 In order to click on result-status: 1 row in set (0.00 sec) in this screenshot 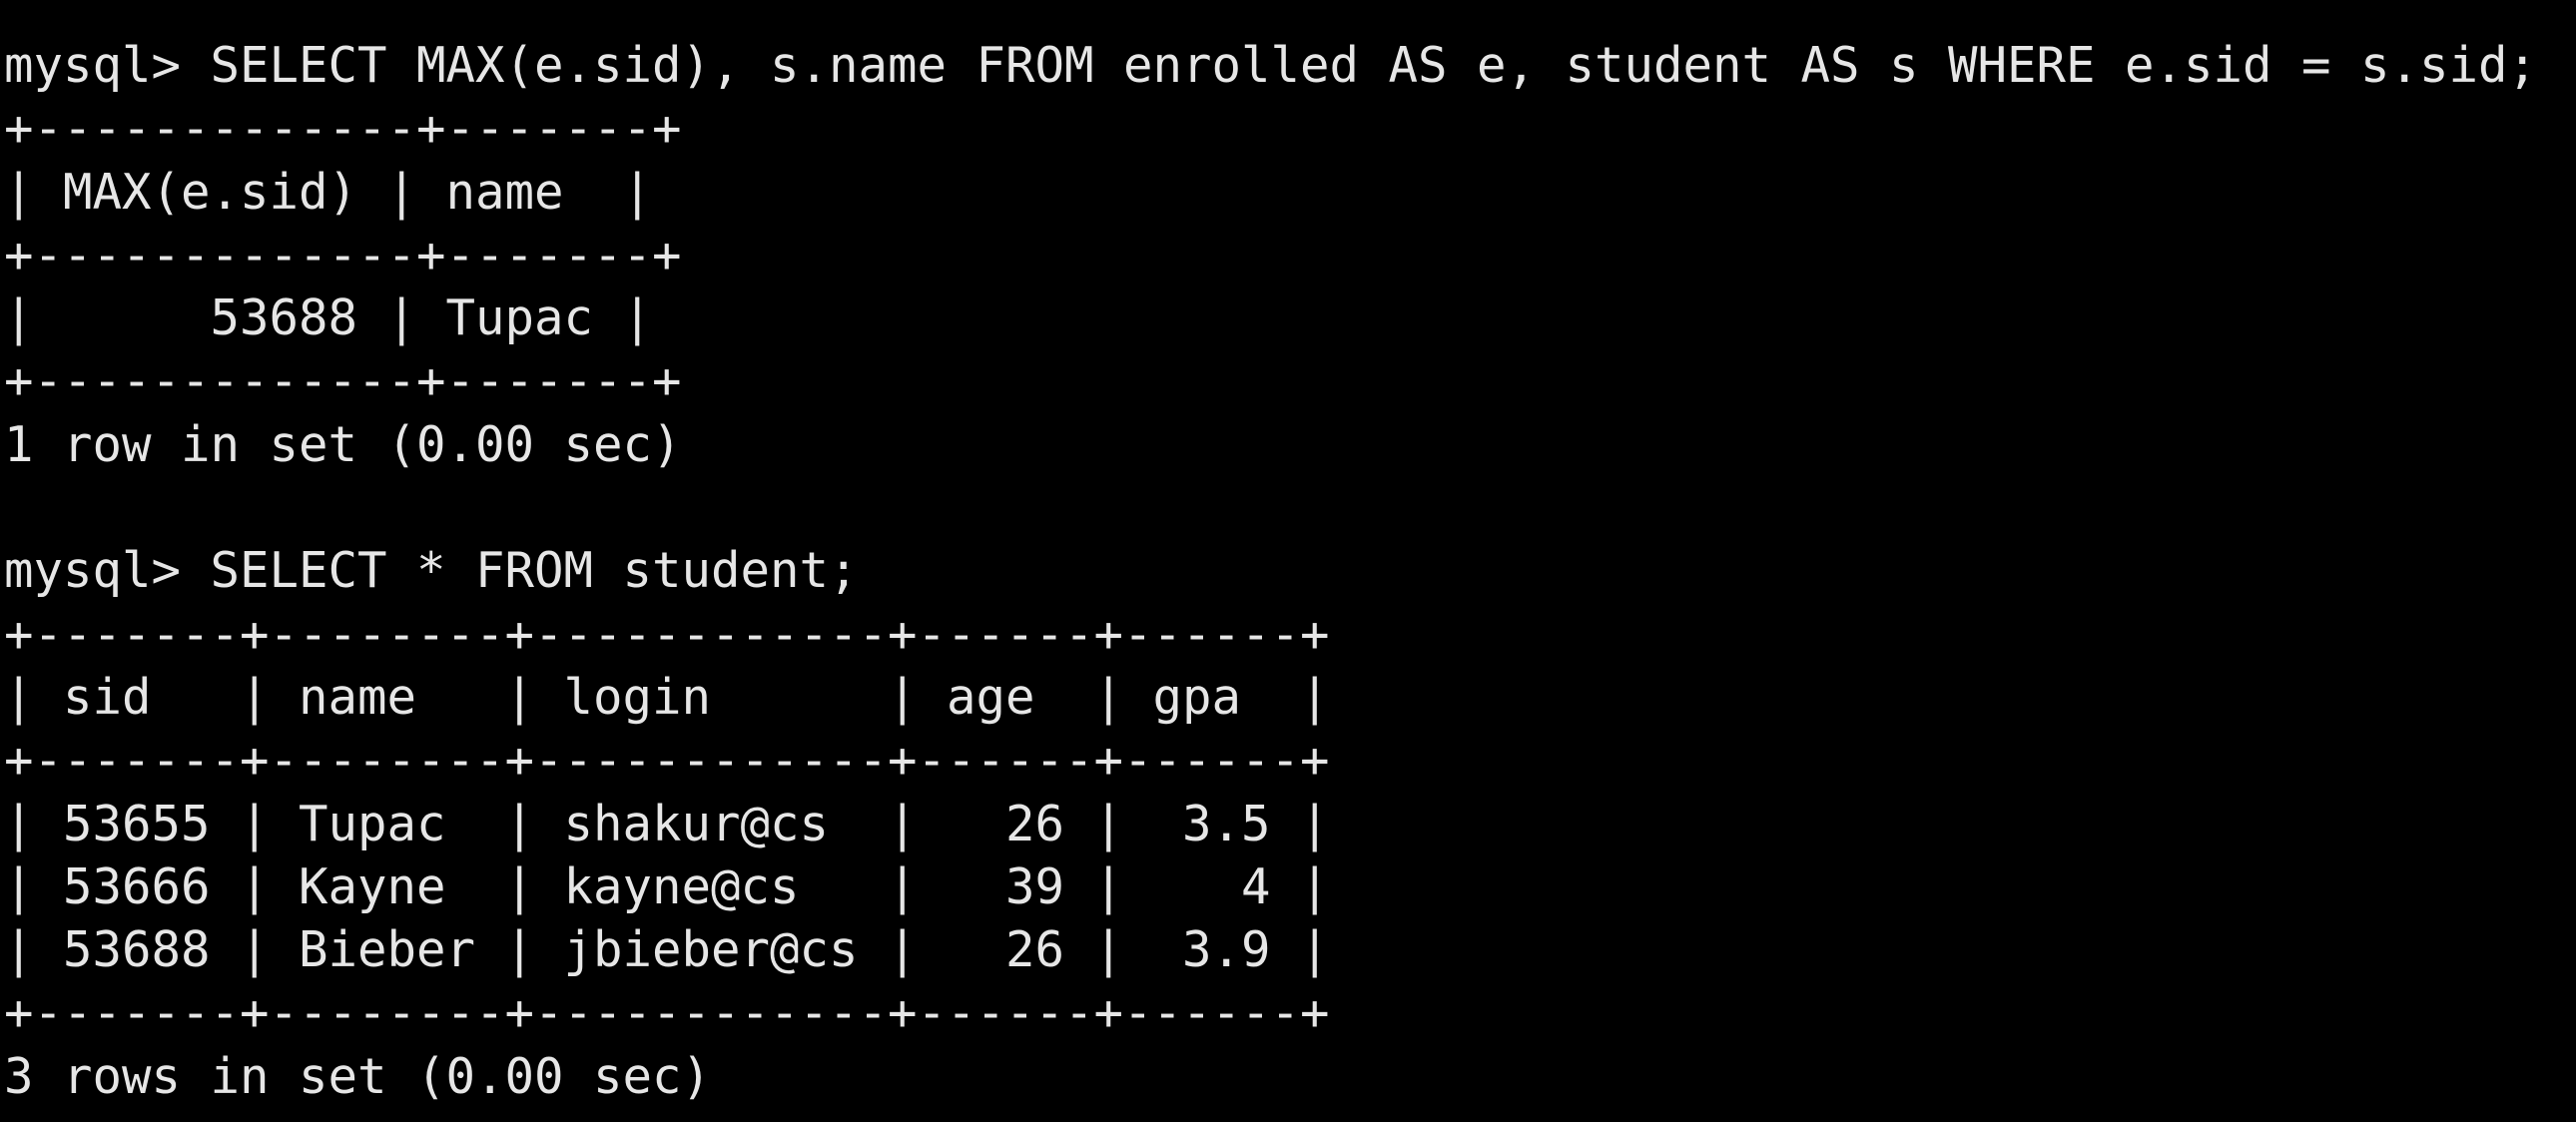, I will do `click(343, 444)`.